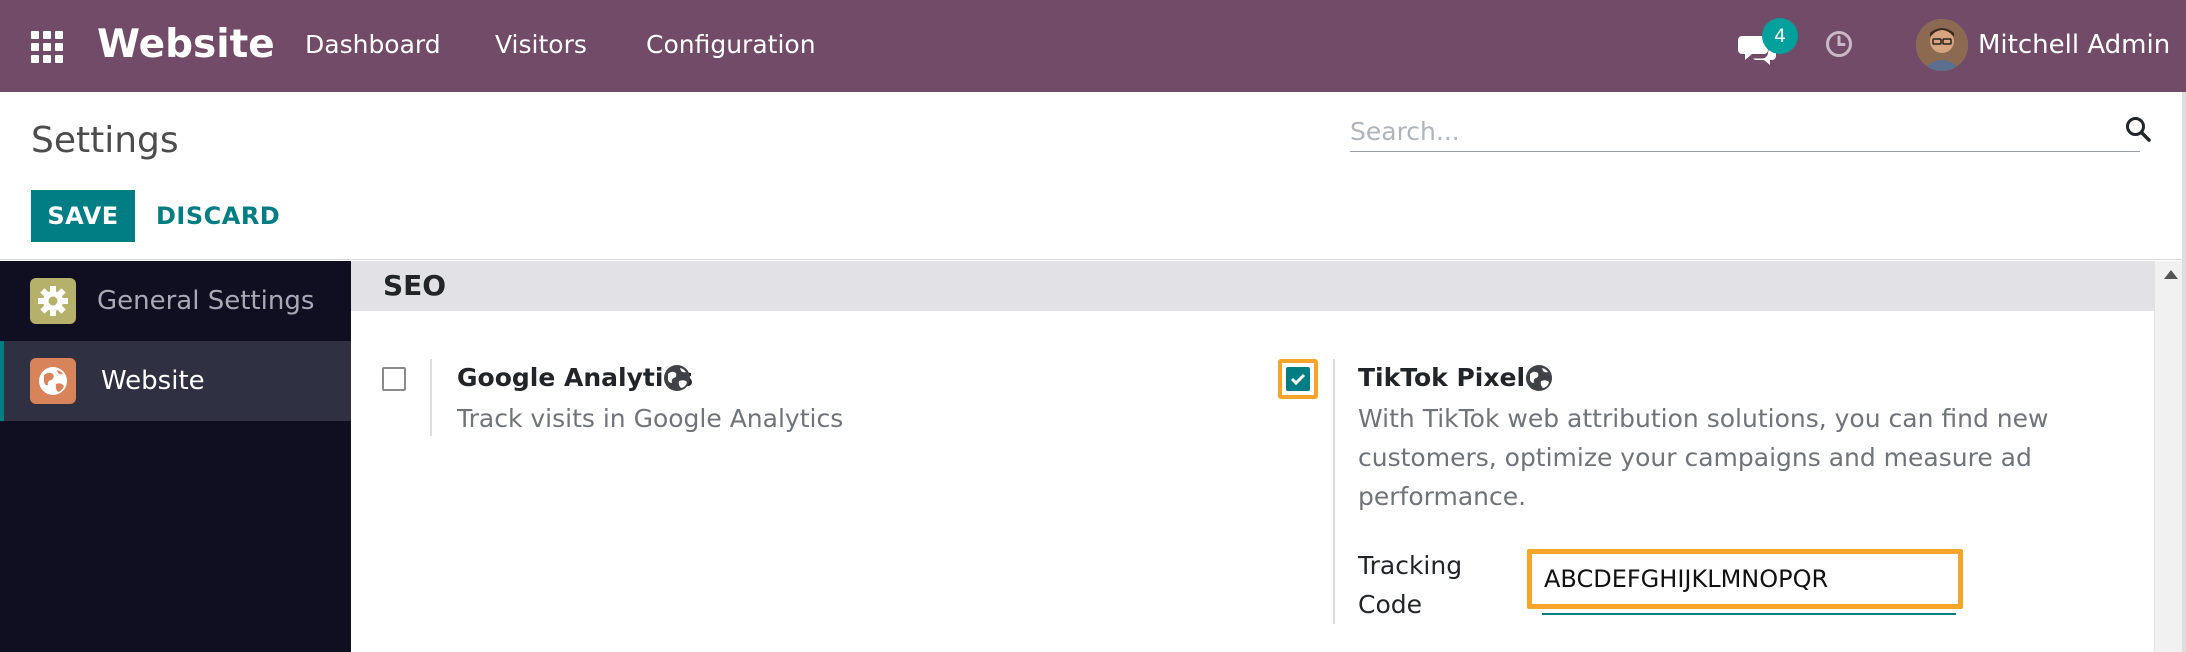 This screenshot has width=2186, height=652. Describe the element at coordinates (48, 47) in the screenshot. I see `apps-menu-icon` at that location.